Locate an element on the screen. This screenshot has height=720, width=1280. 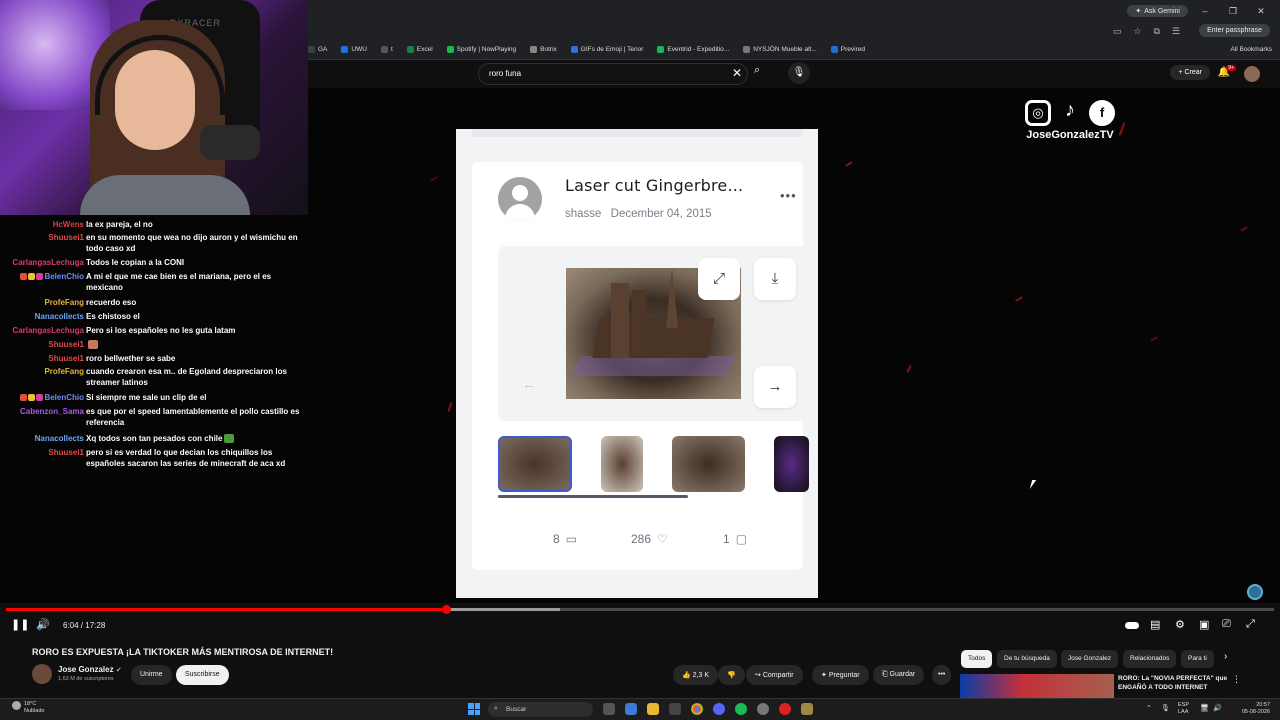
filter-chip: Jose Gonzalez is located at coordinates (1089, 659).